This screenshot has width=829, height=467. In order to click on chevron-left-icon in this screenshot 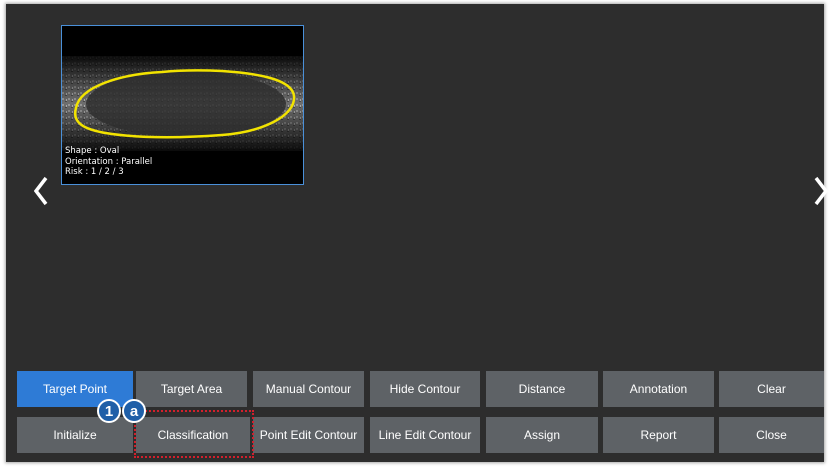, I will do `click(41, 191)`.